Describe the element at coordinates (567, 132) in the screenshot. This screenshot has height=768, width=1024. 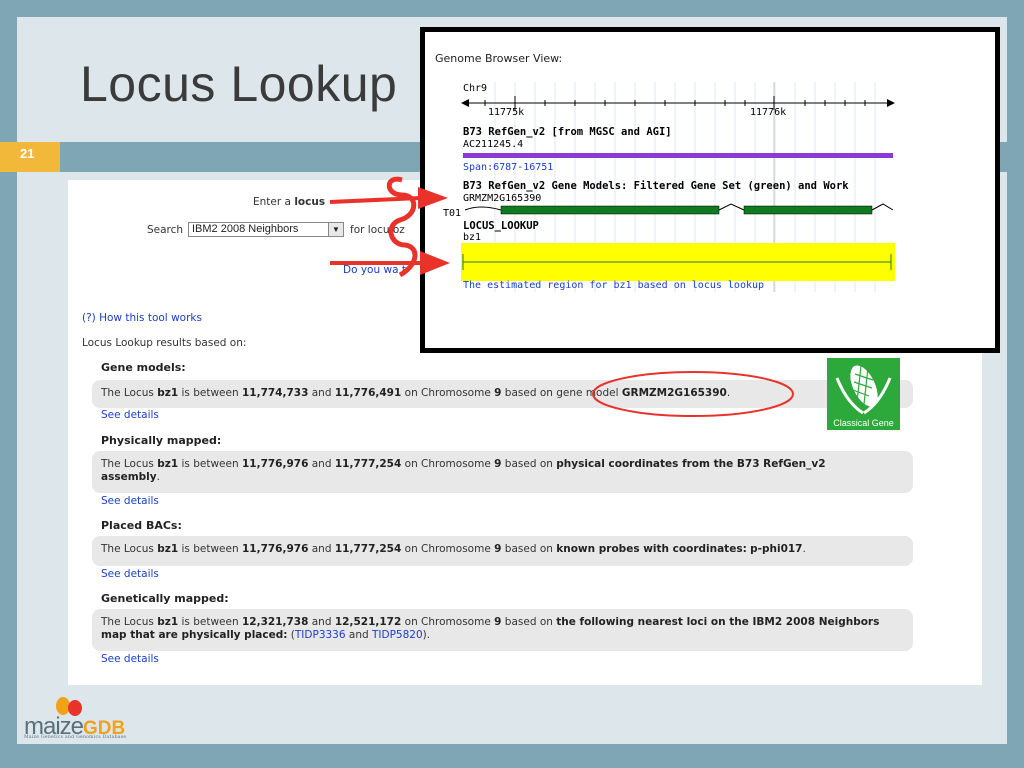
I see `track1-title: B73 RefGen_v2 [from MGSC and AGI]` at that location.